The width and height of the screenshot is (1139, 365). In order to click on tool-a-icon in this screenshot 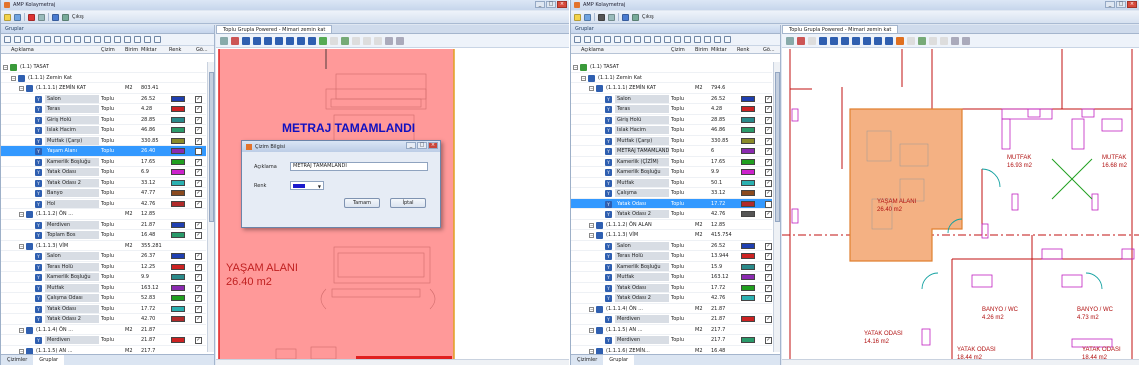, I will do `click(312, 40)`.